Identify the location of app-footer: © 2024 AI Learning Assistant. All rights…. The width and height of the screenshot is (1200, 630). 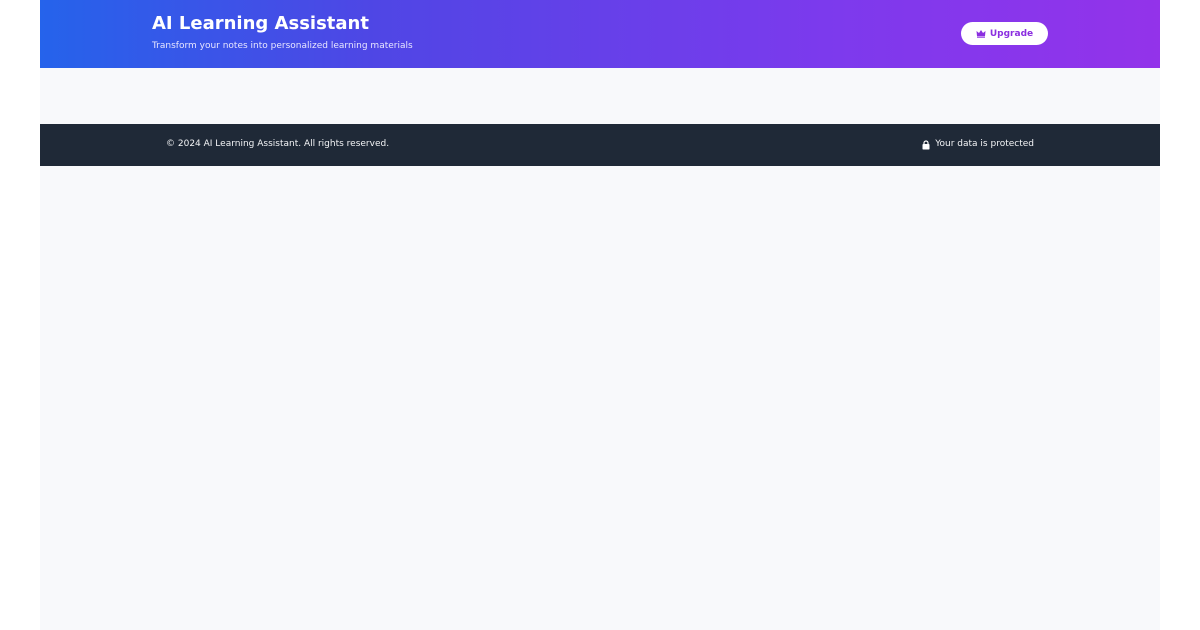
(600, 145).